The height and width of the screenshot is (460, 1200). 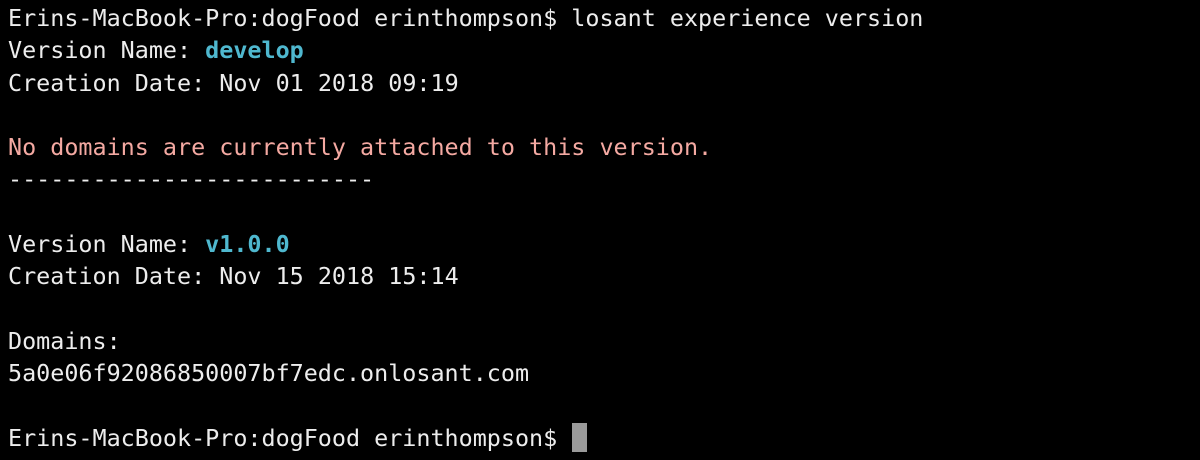 I want to click on creation-date-line: Creation Date: Nov 15 2018 15:14, so click(x=604, y=276).